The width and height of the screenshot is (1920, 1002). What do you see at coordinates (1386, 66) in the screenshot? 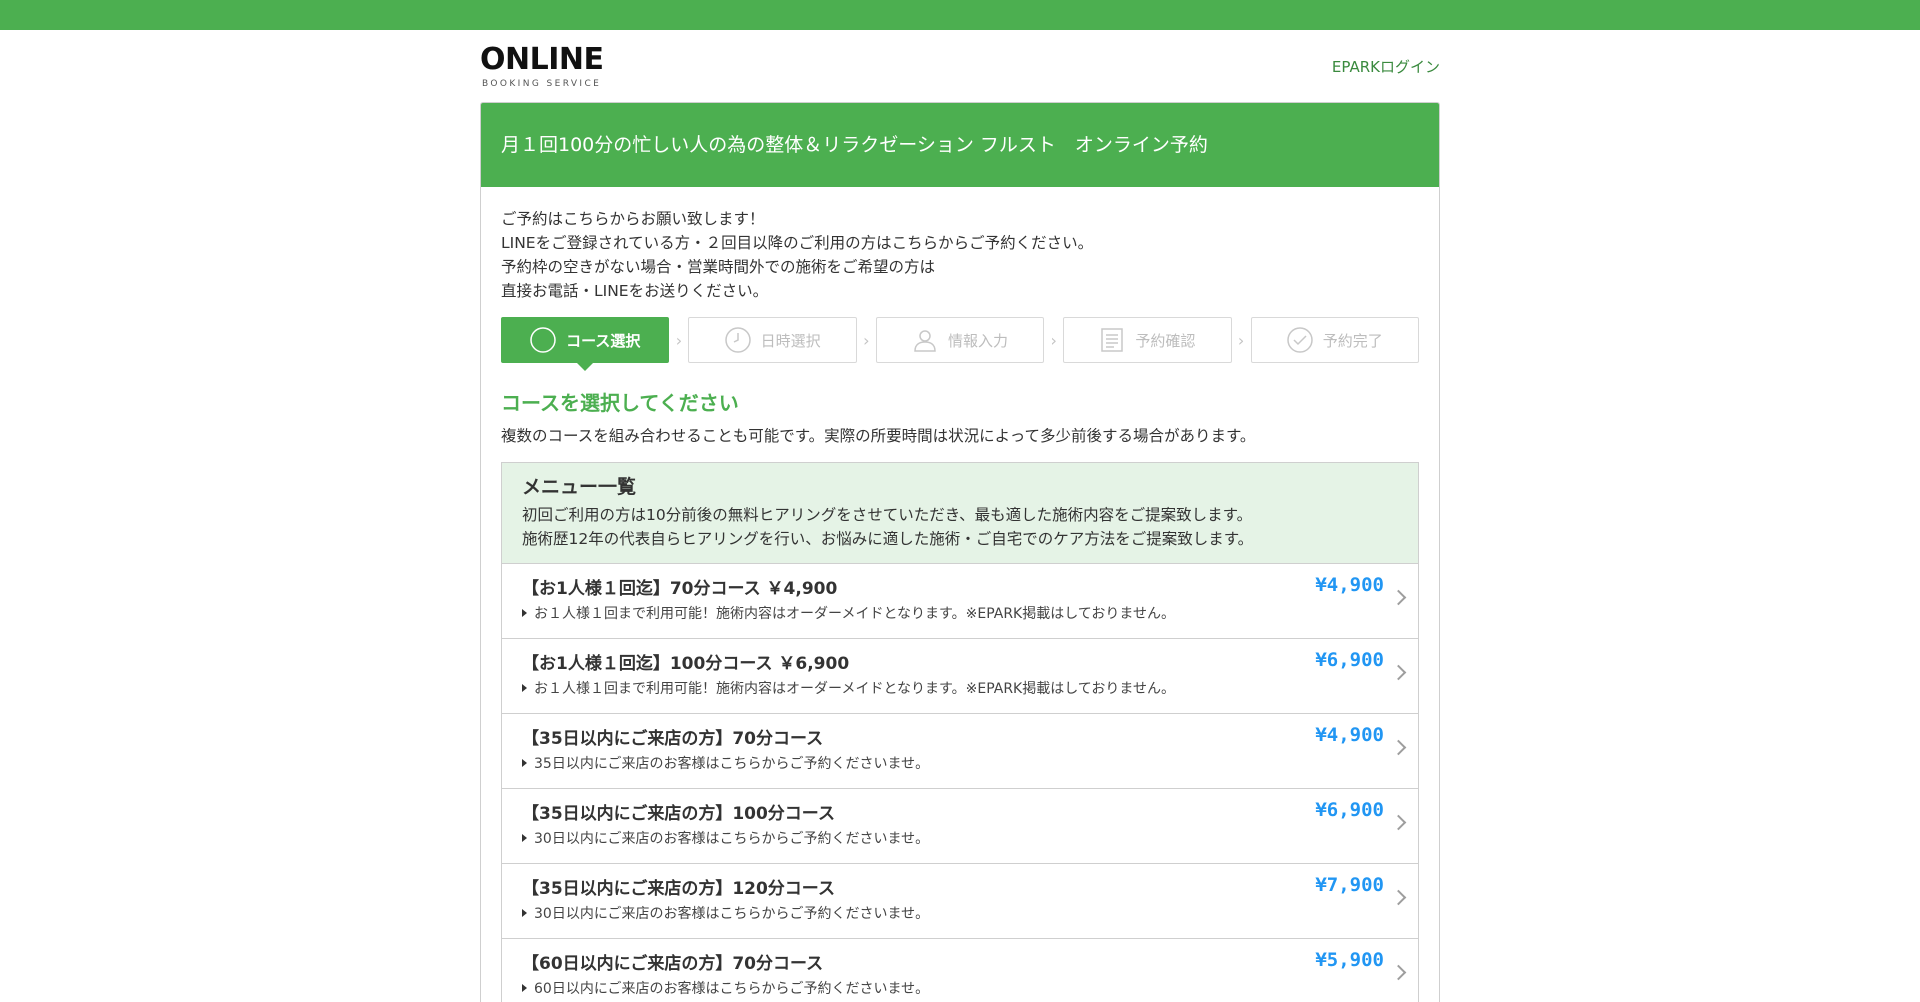
I see `epark-login-link: EPARKログイン` at bounding box center [1386, 66].